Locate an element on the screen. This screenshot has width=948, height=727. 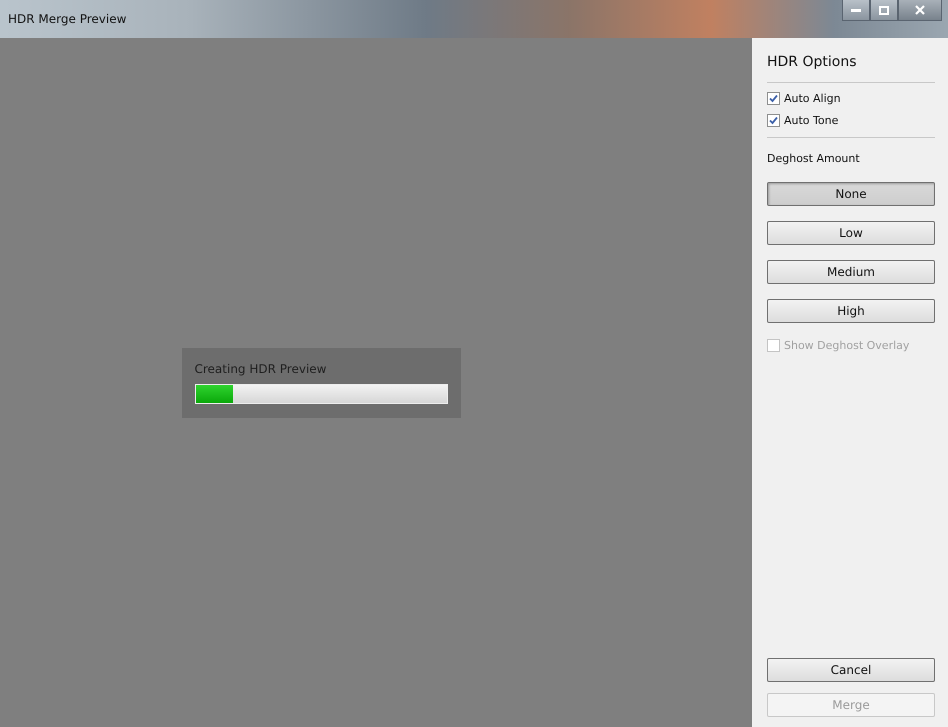
deghost-button: None is located at coordinates (851, 194).